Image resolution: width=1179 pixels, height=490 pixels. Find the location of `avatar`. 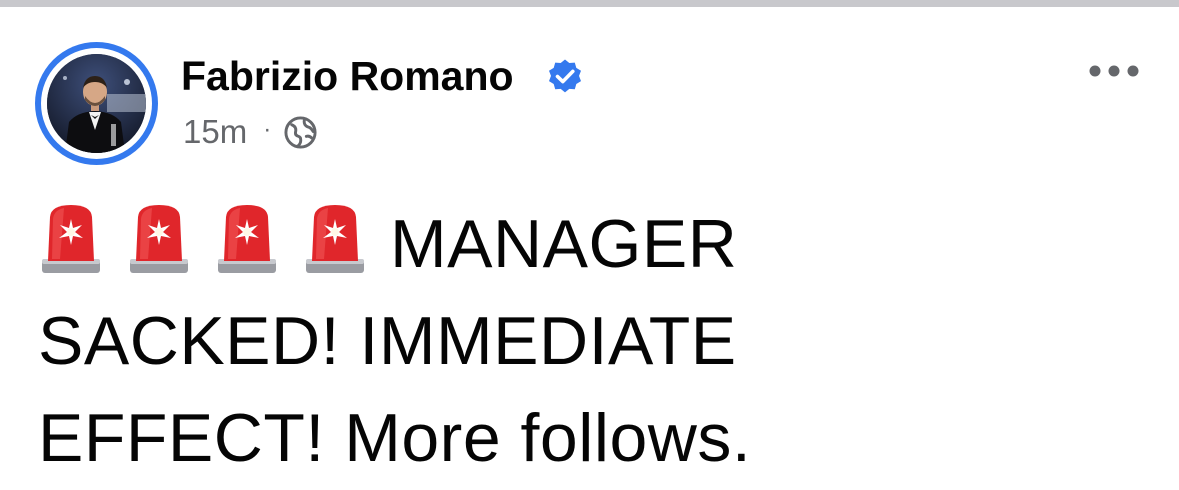

avatar is located at coordinates (96, 103).